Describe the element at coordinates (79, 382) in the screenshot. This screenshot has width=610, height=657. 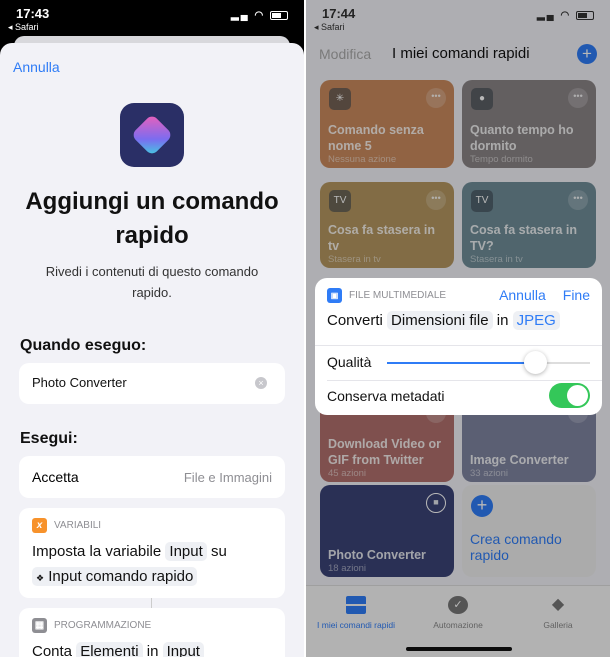
I see `shortcut-name-value: Photo Converter` at that location.